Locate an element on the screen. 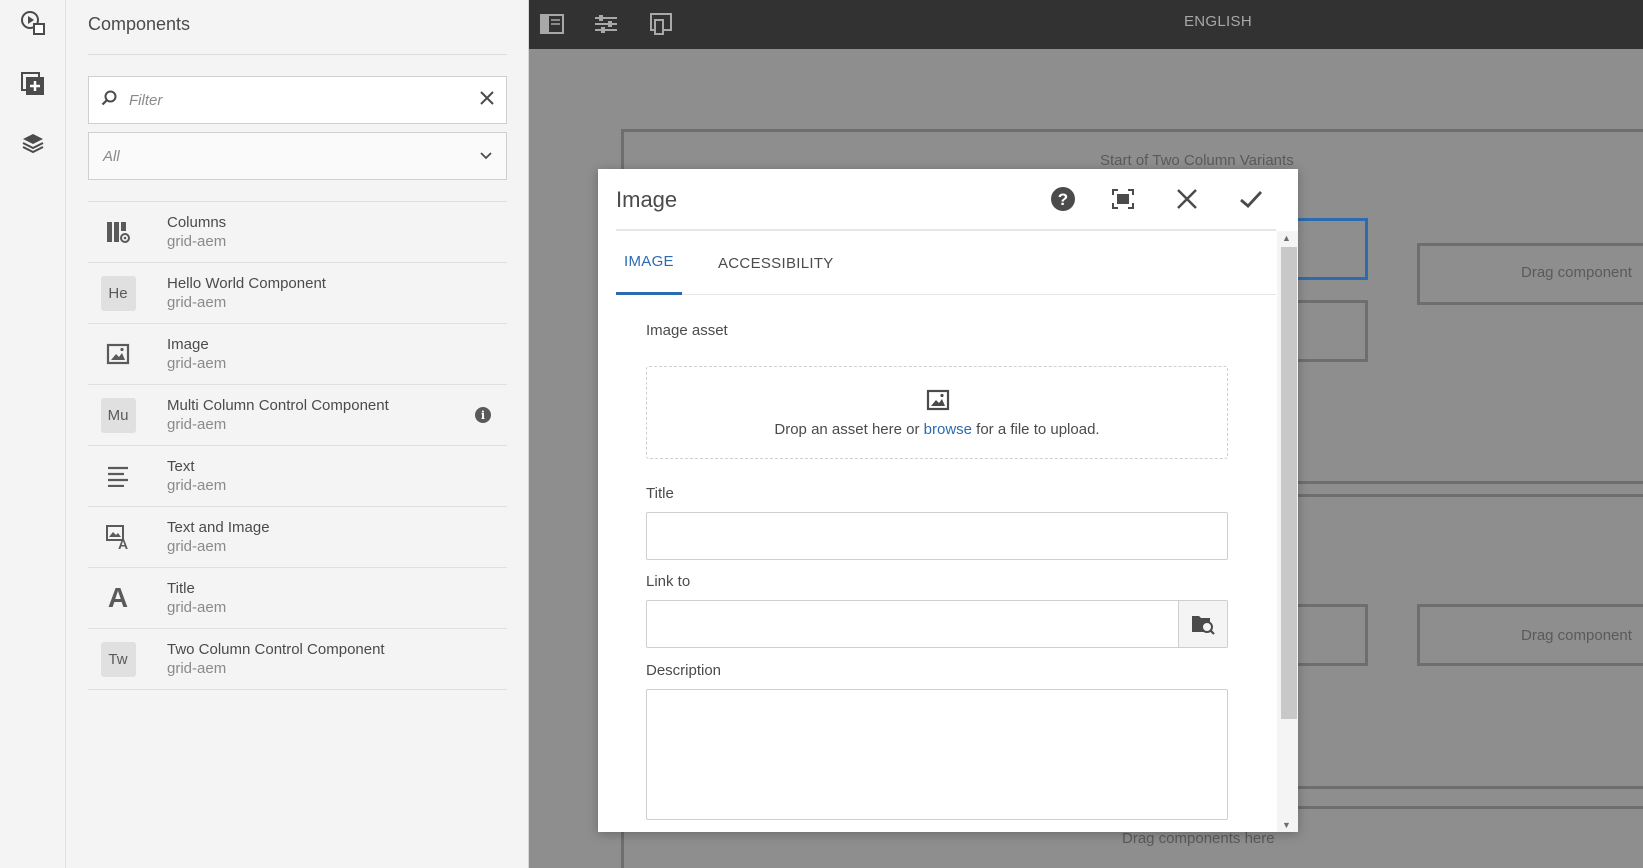 The image size is (1643, 868). dialog-scrollbar: ▲ ▼ is located at coordinates (1287, 531).